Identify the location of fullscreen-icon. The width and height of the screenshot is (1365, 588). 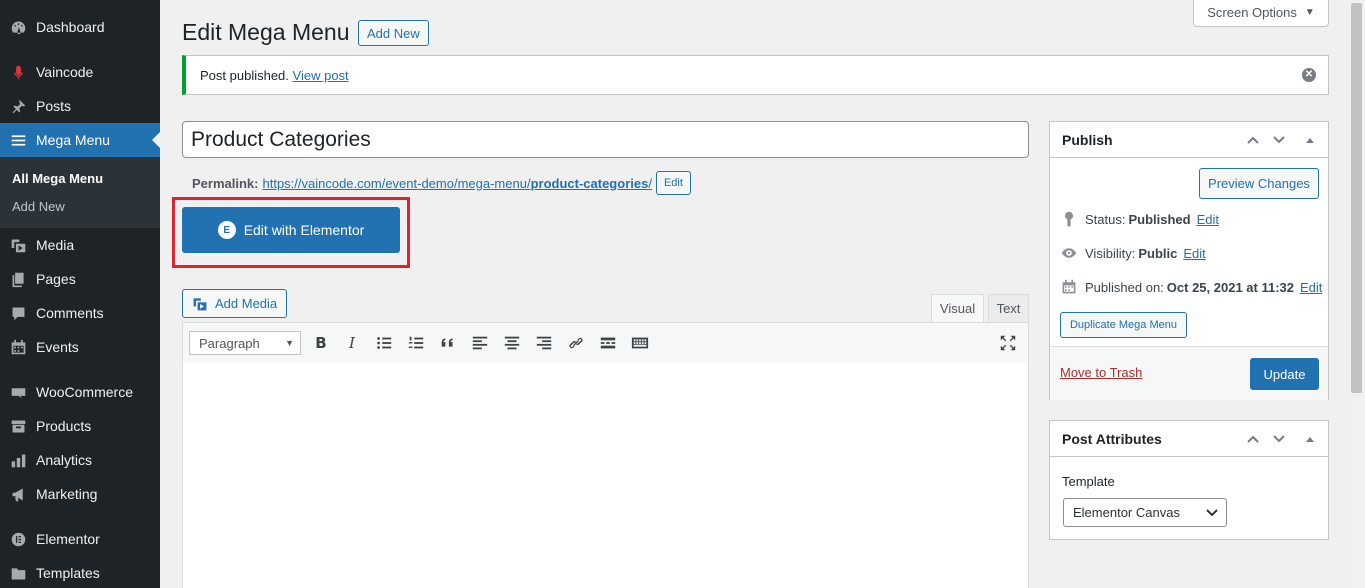
(1008, 343).